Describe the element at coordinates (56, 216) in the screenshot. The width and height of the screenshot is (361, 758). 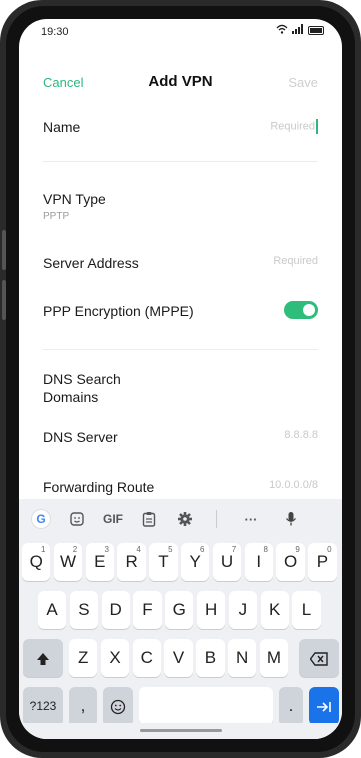
I see `vpn-type-value: PPTP` at that location.